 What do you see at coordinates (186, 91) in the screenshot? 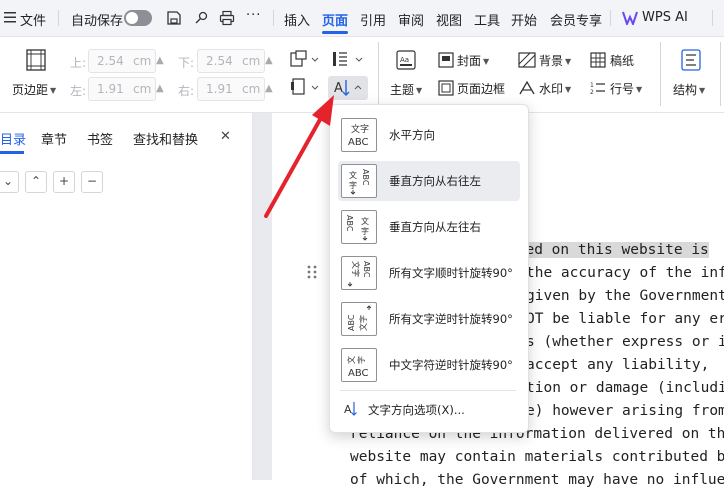
I see `right-margin-label: 右:` at bounding box center [186, 91].